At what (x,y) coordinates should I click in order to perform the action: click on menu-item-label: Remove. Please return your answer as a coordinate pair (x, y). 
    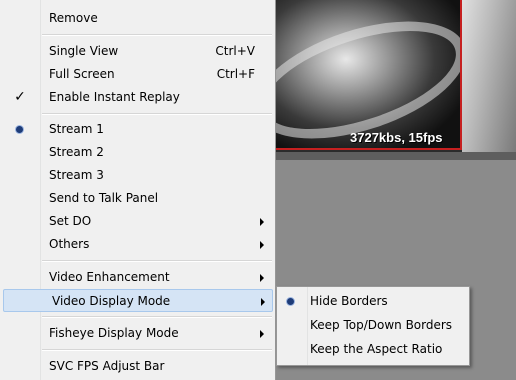
    Looking at the image, I should click on (73, 18).